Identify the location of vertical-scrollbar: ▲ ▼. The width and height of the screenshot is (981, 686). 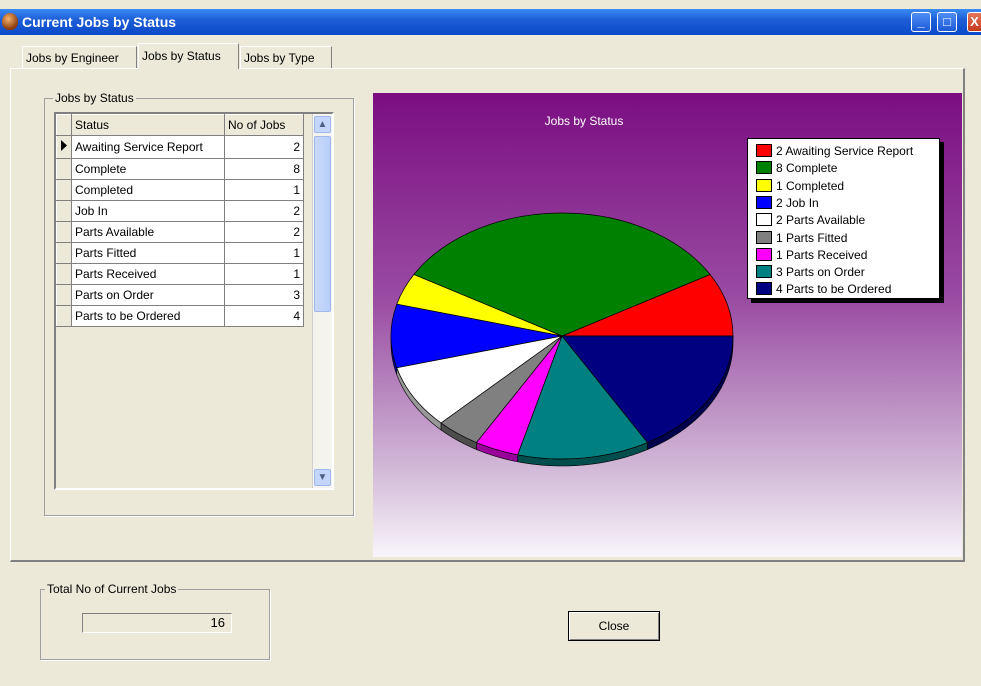
(322, 301).